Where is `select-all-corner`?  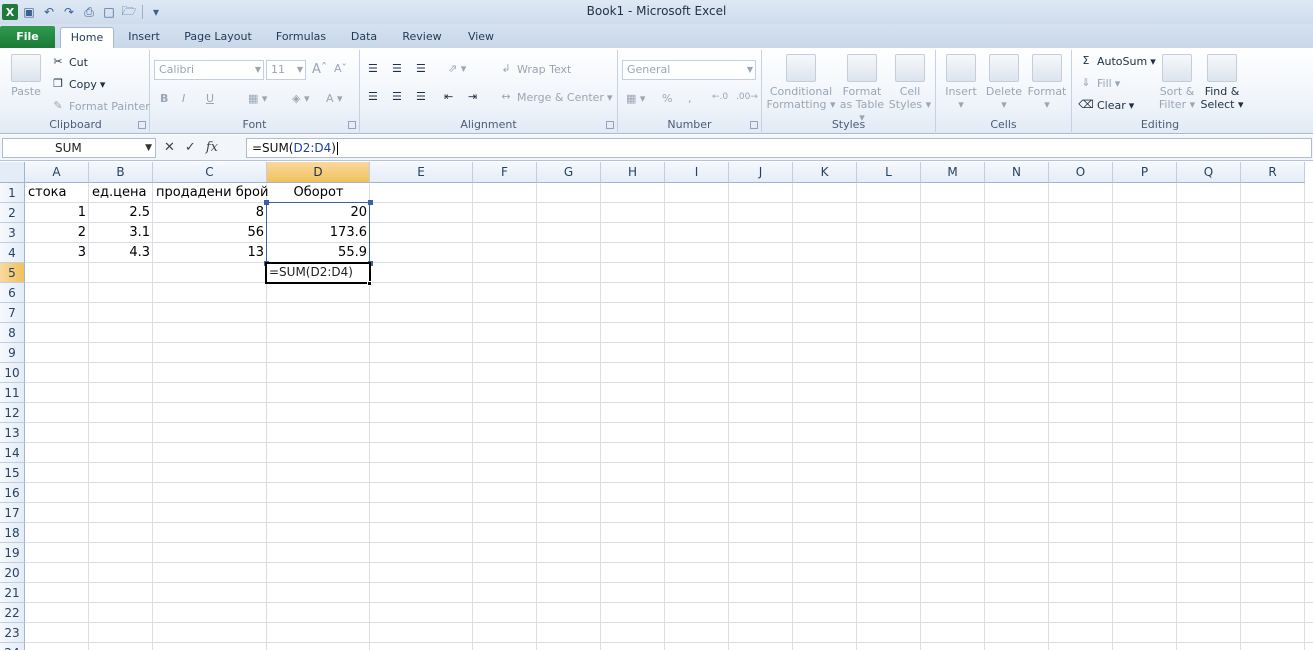
select-all-corner is located at coordinates (12, 172).